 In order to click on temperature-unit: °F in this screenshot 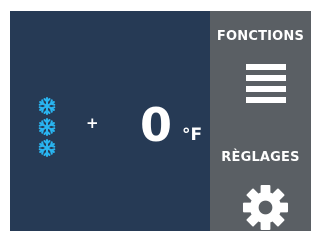, I will do `click(192, 135)`.